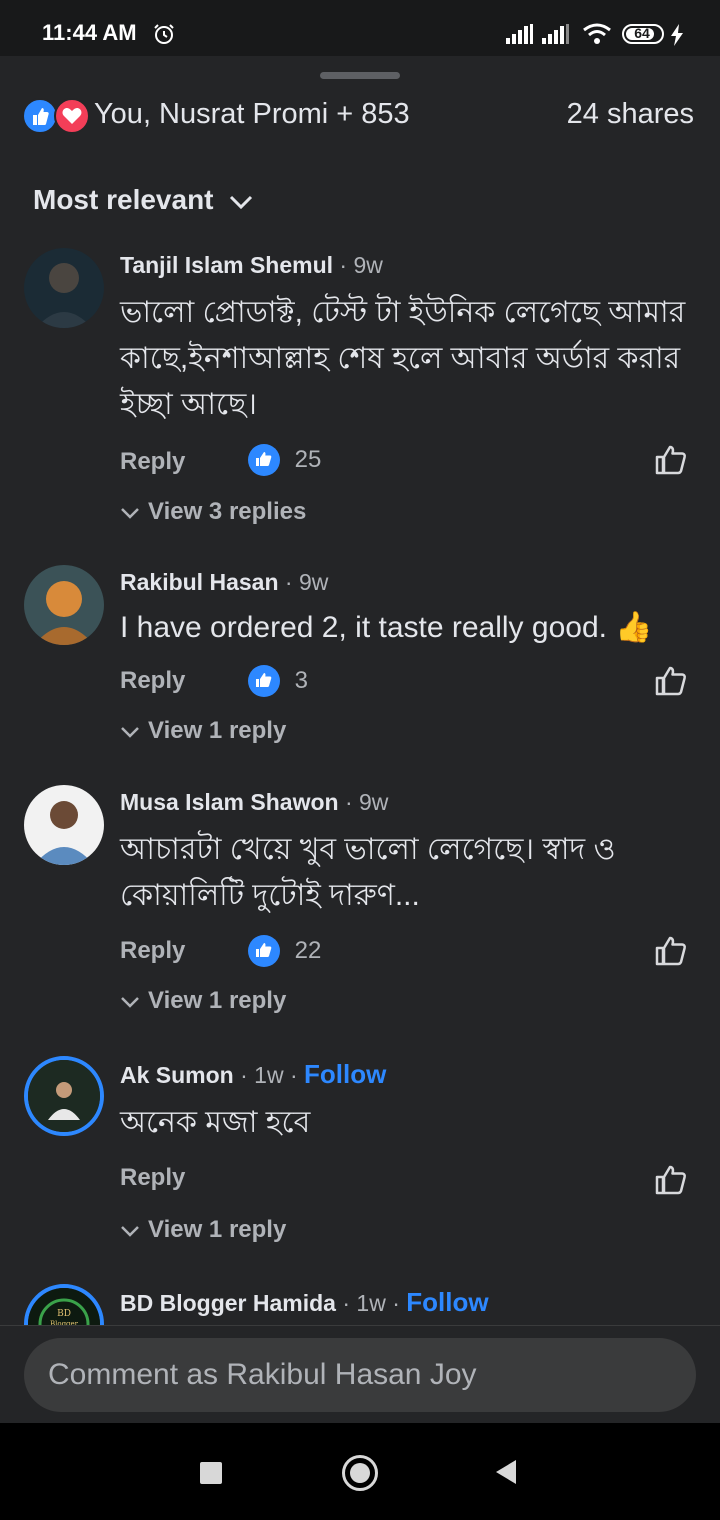 This screenshot has height=1520, width=720. Describe the element at coordinates (630, 114) in the screenshot. I see `shares-count: 24 shares` at that location.